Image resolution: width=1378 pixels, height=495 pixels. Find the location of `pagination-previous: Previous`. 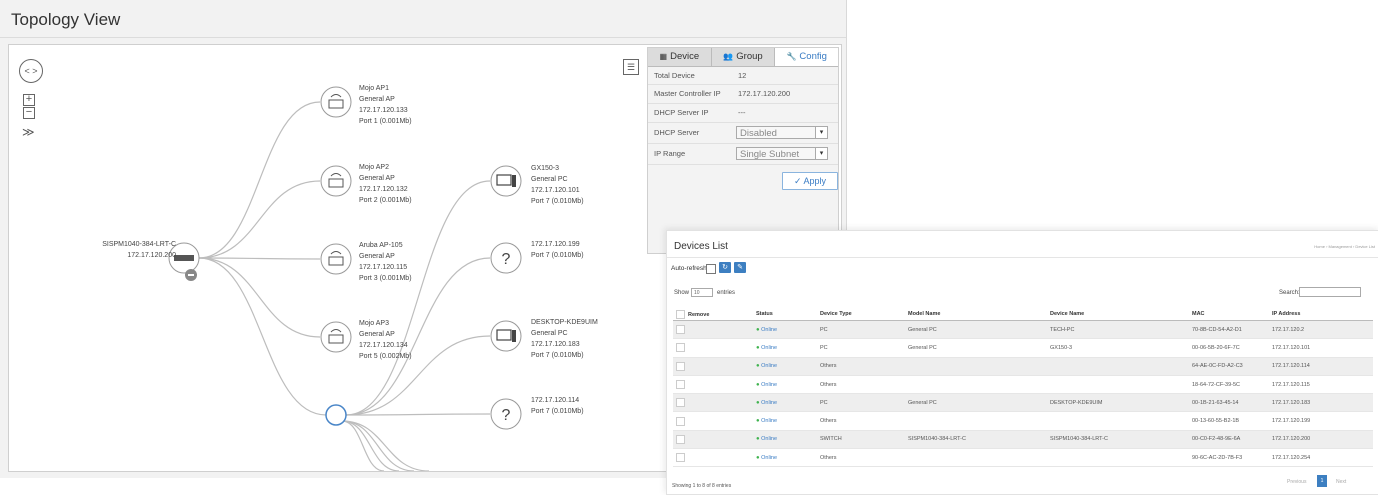

pagination-previous: Previous is located at coordinates (1296, 482).